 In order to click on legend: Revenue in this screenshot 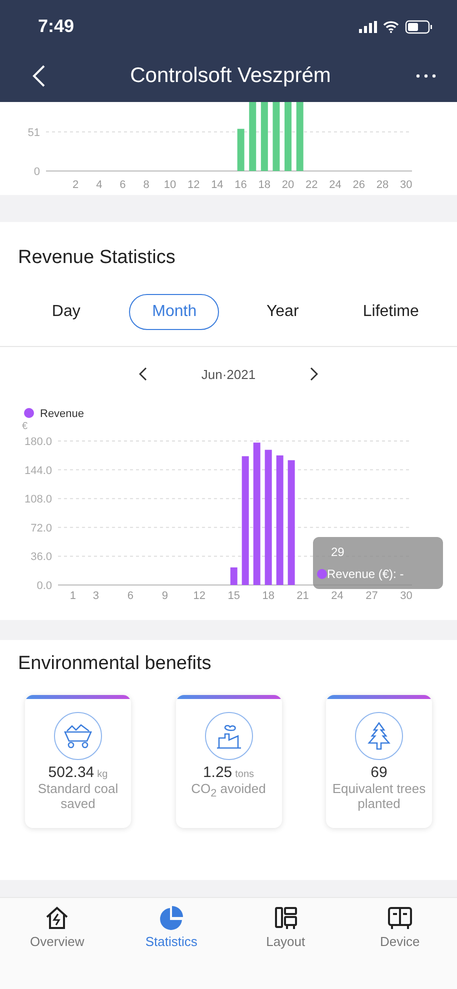, I will do `click(54, 414)`.